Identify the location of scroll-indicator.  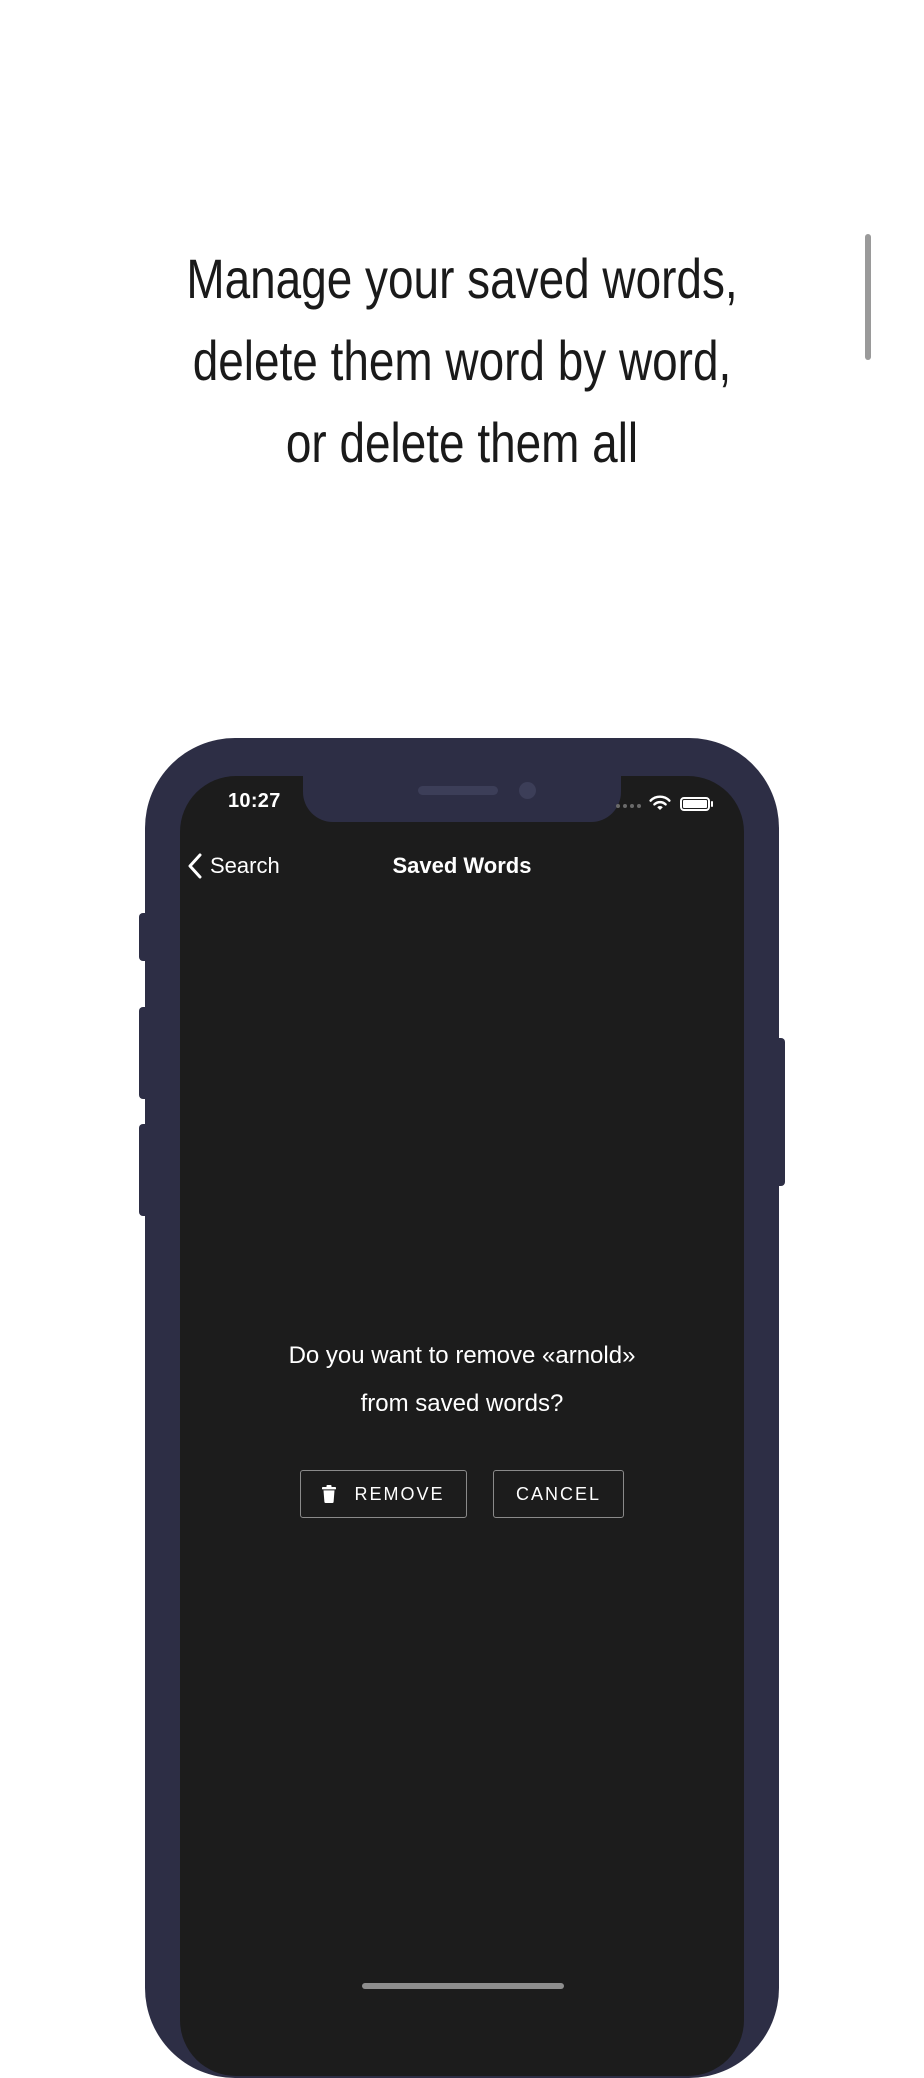
(868, 297).